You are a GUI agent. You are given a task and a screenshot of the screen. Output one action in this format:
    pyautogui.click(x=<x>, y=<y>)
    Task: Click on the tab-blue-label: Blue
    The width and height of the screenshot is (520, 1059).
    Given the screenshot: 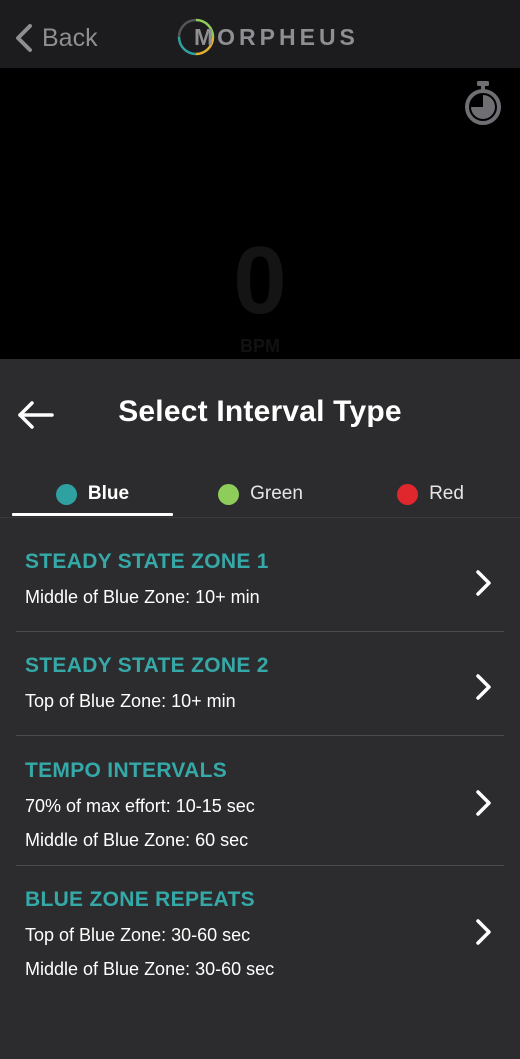 What is the action you would take?
    pyautogui.click(x=108, y=493)
    